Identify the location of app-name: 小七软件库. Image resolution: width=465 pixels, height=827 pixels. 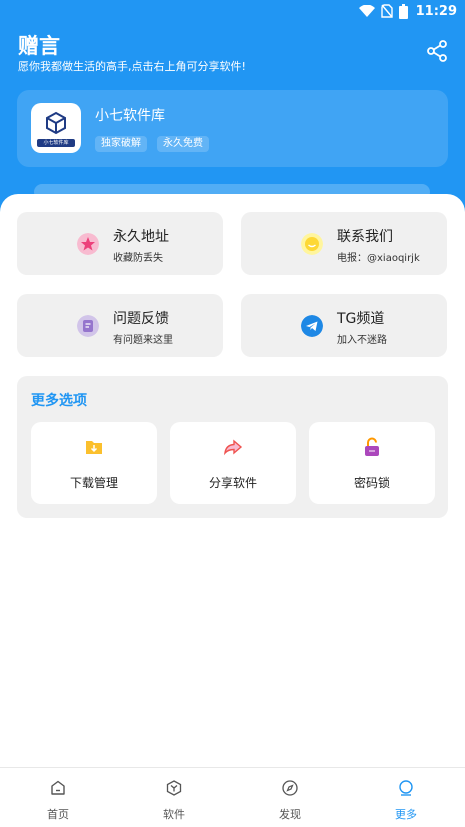
(130, 116).